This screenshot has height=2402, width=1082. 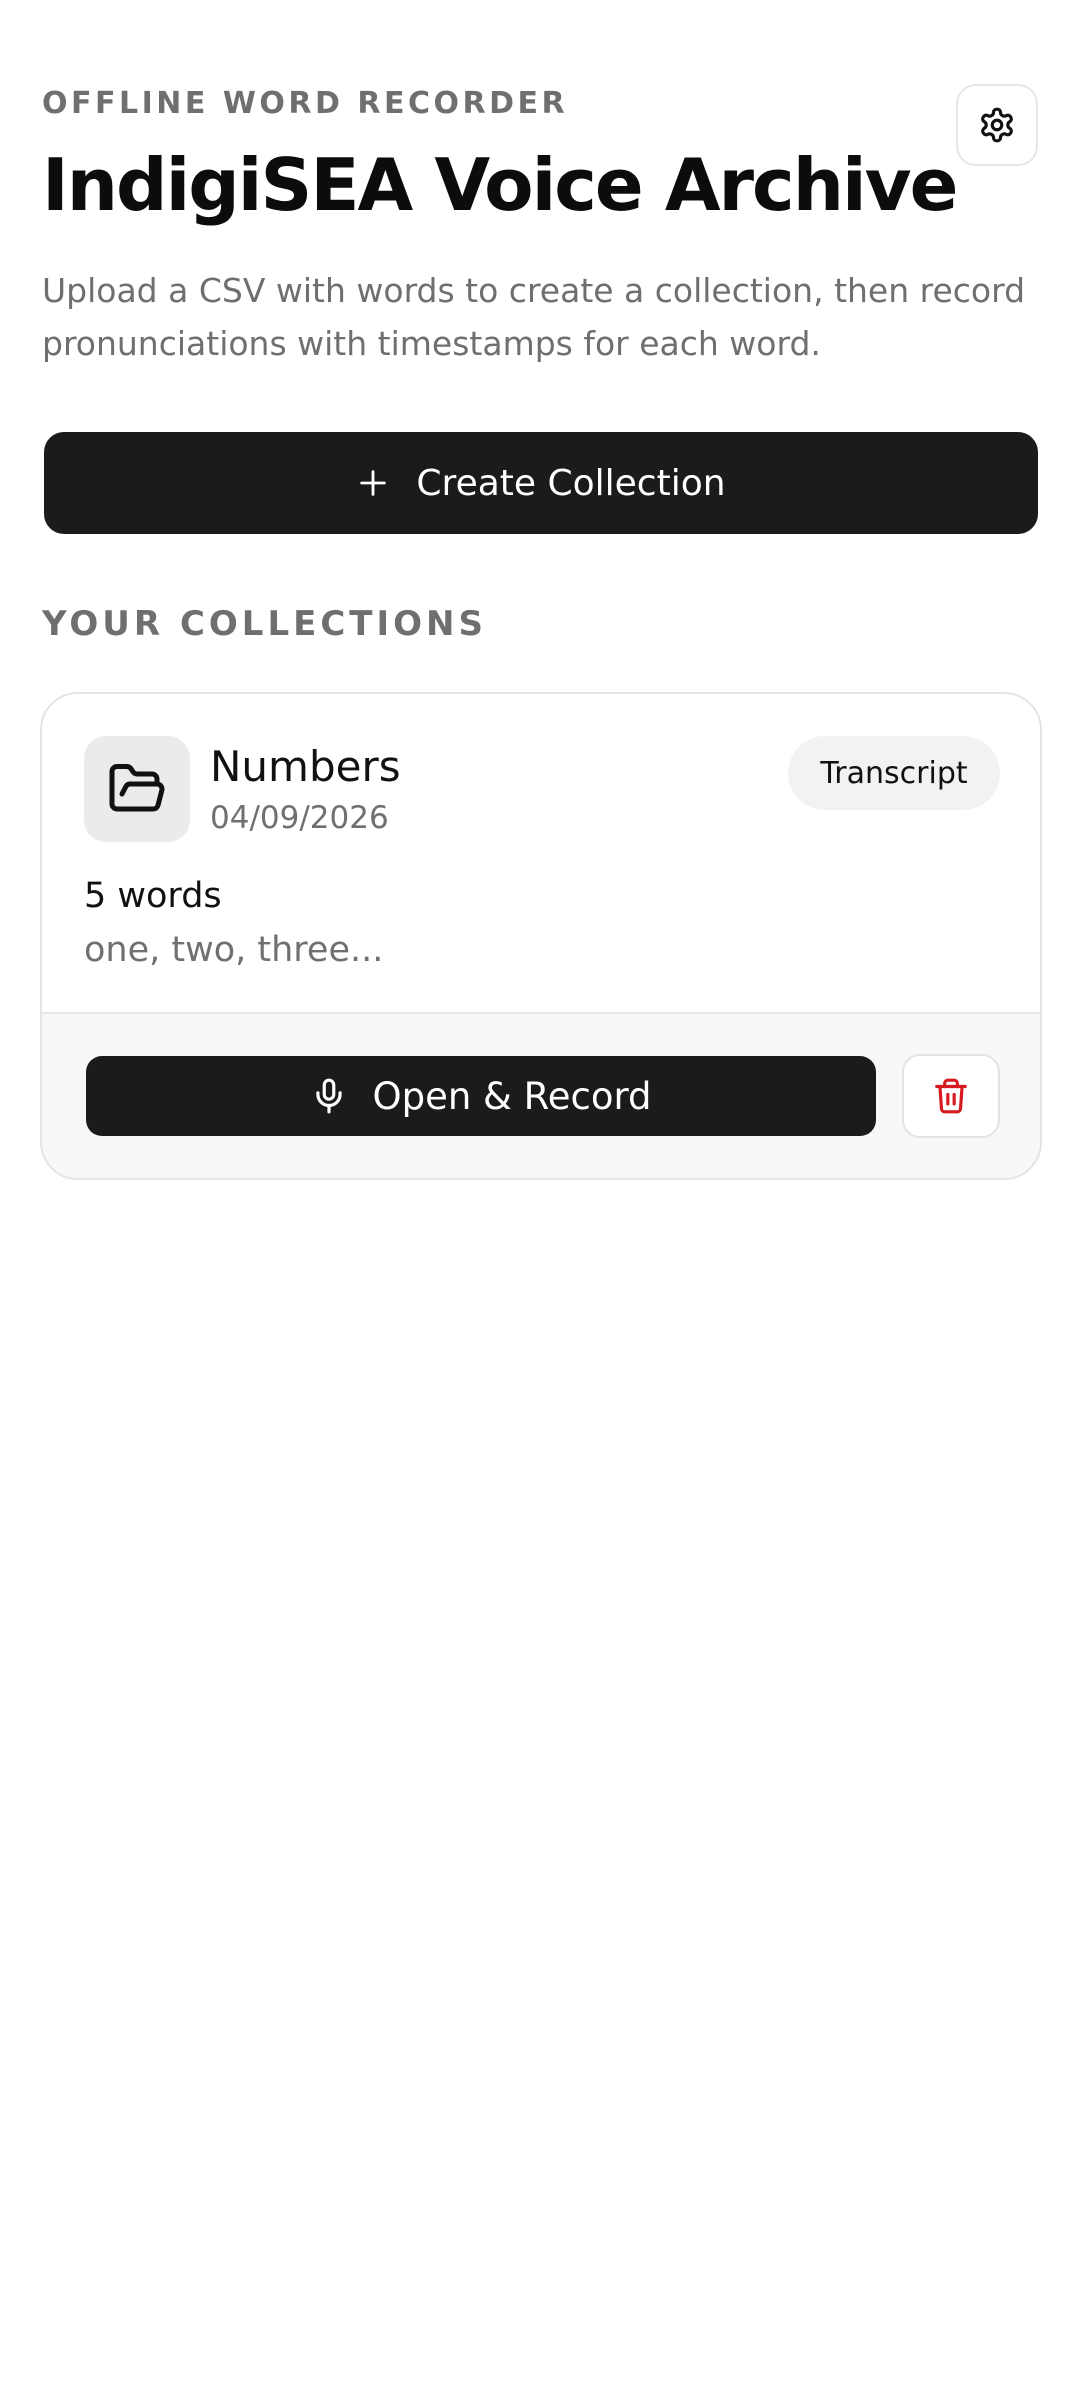 I want to click on microphone-icon, so click(x=329, y=1096).